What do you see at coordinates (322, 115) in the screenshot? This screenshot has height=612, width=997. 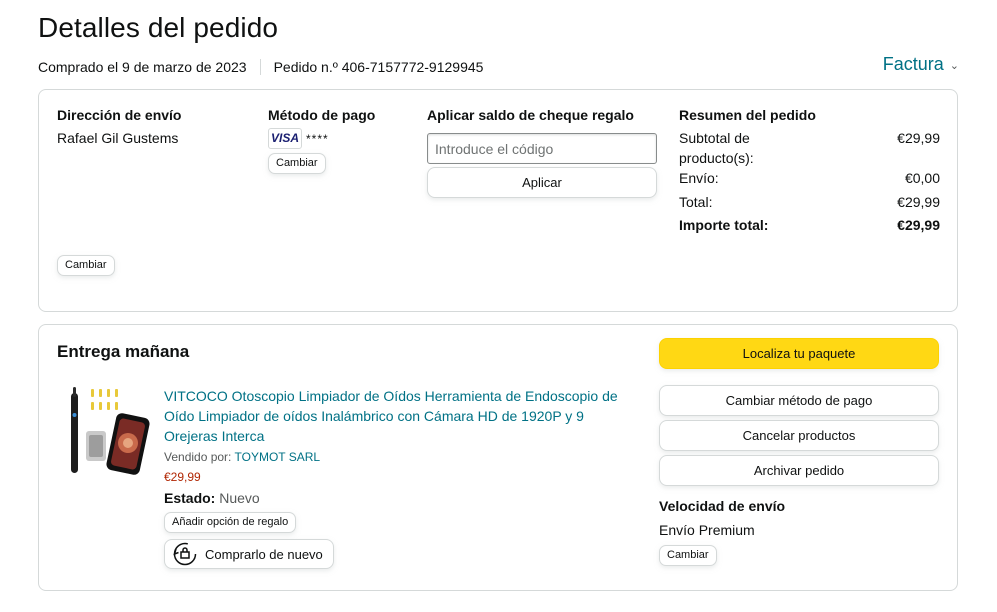 I see `payment-title: Método de pago` at bounding box center [322, 115].